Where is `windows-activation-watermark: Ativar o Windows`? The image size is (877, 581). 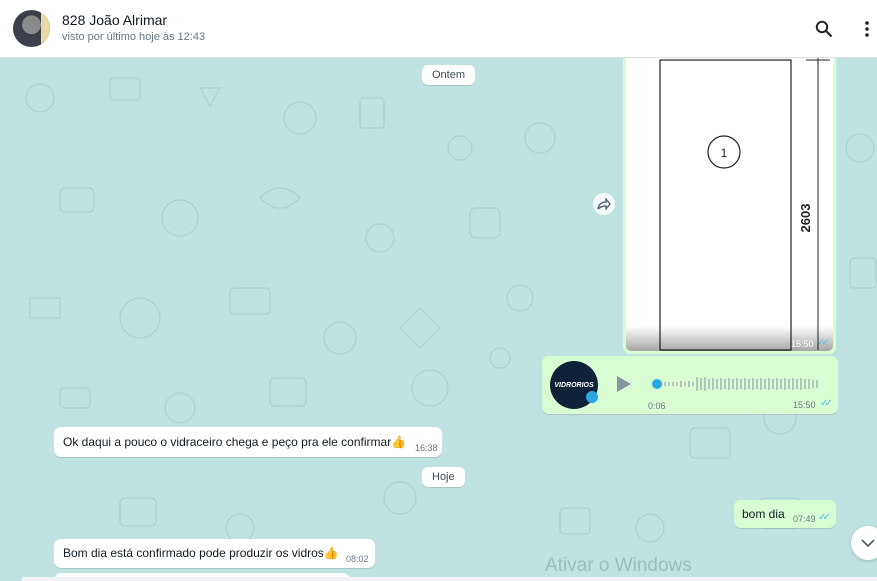
windows-activation-watermark: Ativar o Windows is located at coordinates (618, 565).